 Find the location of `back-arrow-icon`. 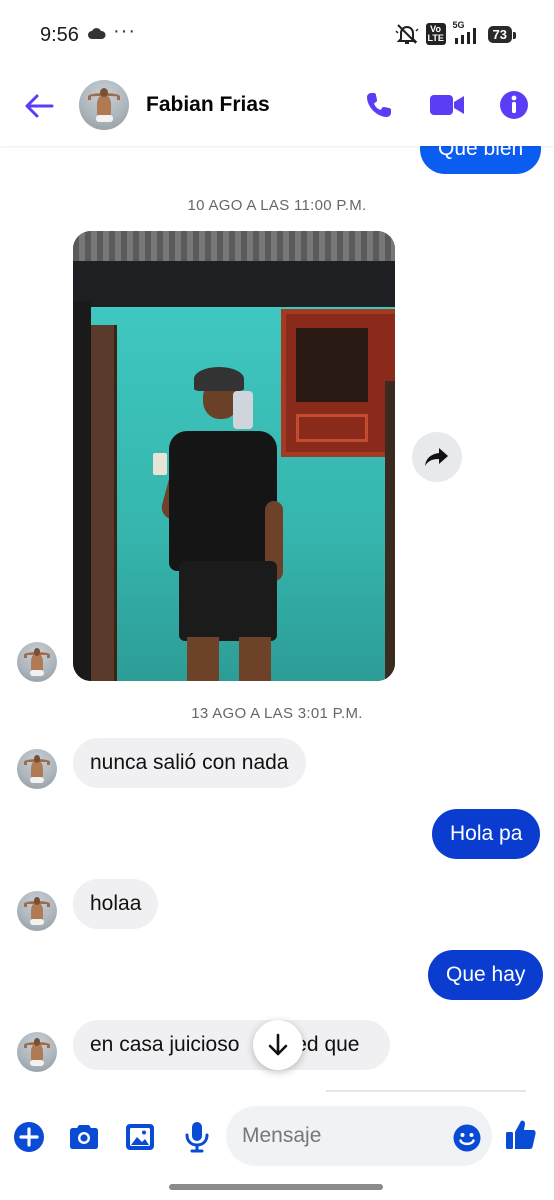

back-arrow-icon is located at coordinates (39, 106).